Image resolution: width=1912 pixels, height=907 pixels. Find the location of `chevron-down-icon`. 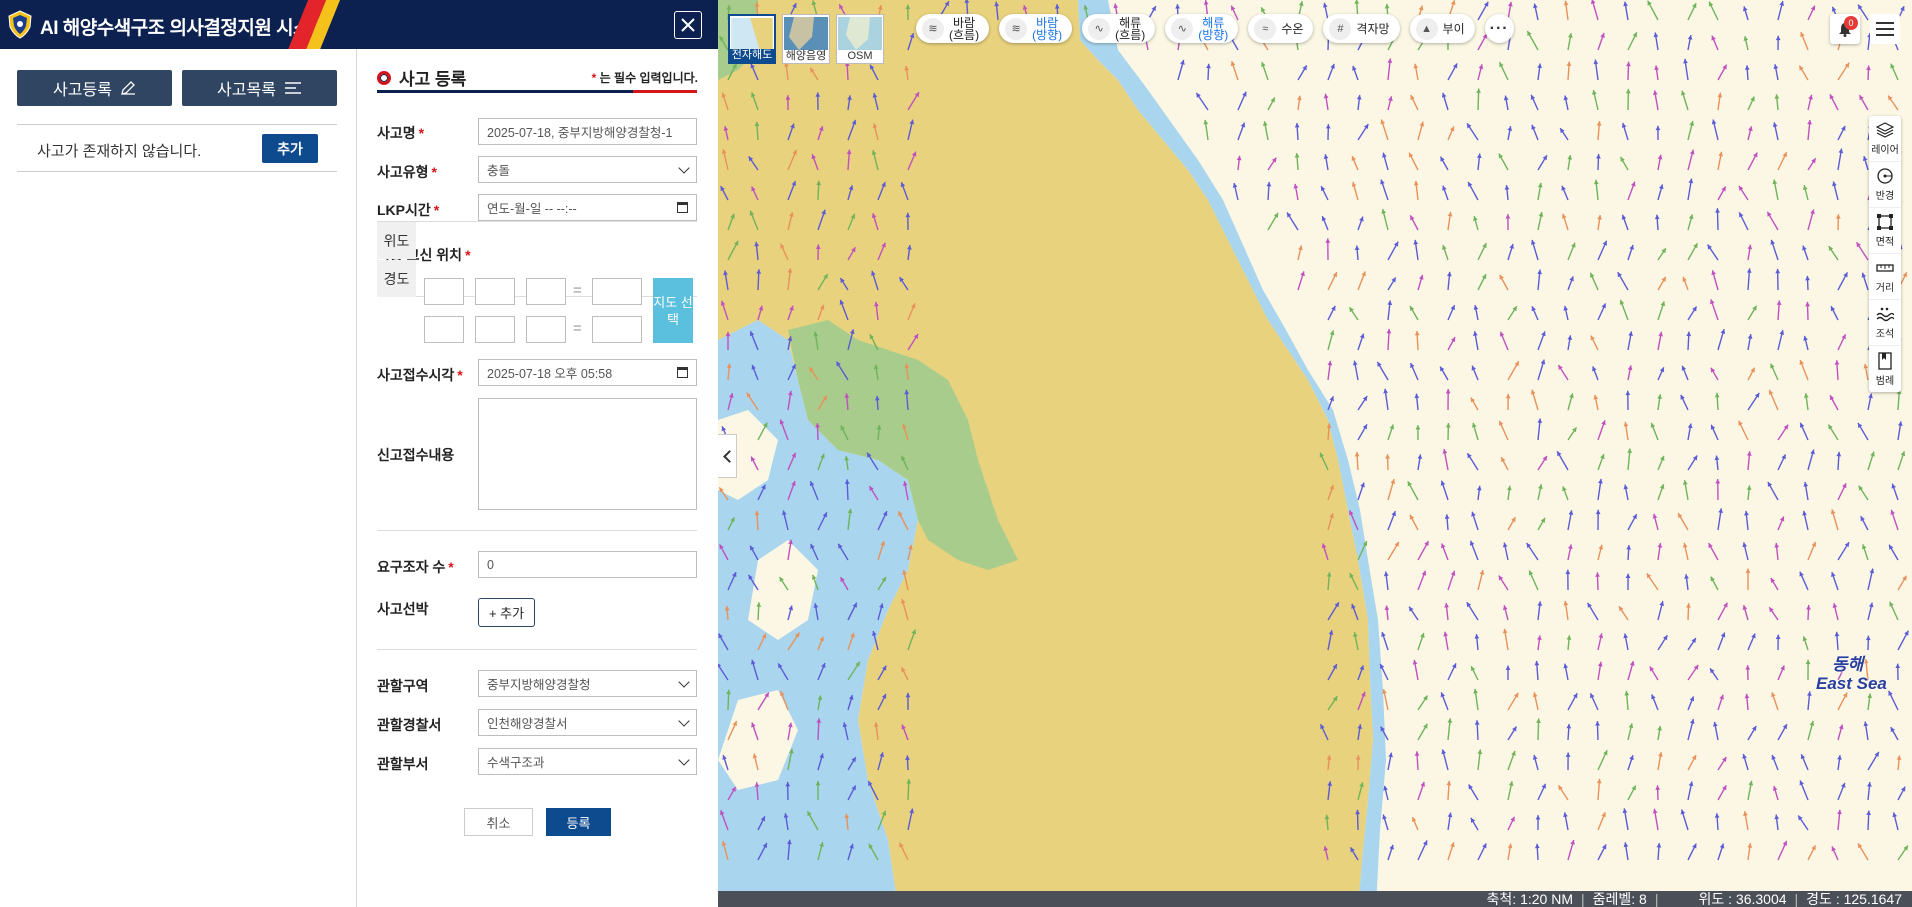

chevron-down-icon is located at coordinates (684, 167).